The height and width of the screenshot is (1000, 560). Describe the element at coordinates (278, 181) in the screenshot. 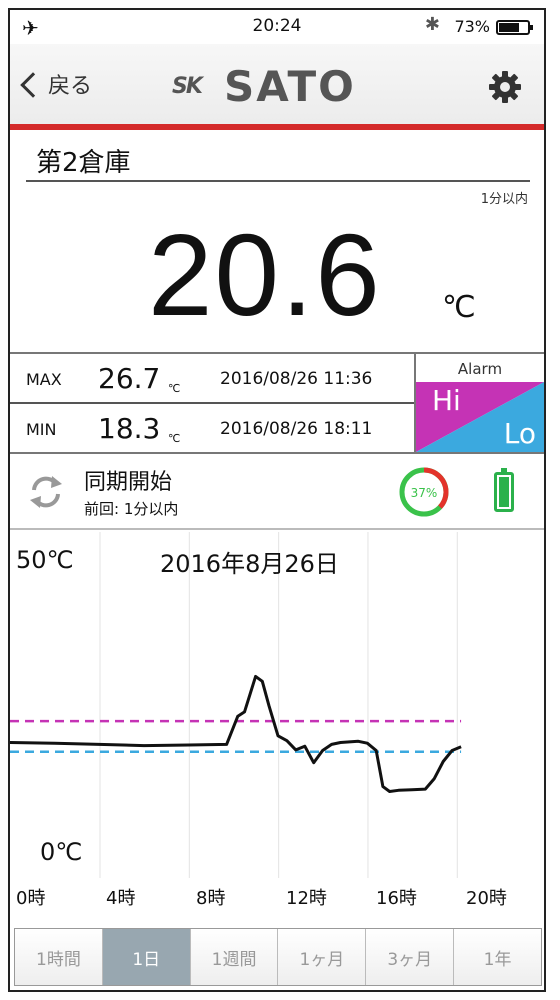

I see `location-underline` at that location.